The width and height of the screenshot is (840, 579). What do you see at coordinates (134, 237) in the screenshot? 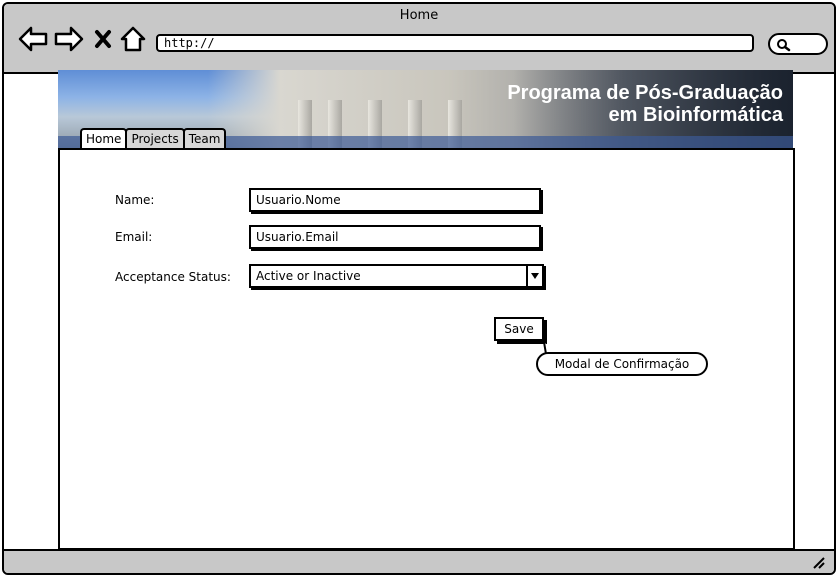
I see `email-label: Email:` at bounding box center [134, 237].